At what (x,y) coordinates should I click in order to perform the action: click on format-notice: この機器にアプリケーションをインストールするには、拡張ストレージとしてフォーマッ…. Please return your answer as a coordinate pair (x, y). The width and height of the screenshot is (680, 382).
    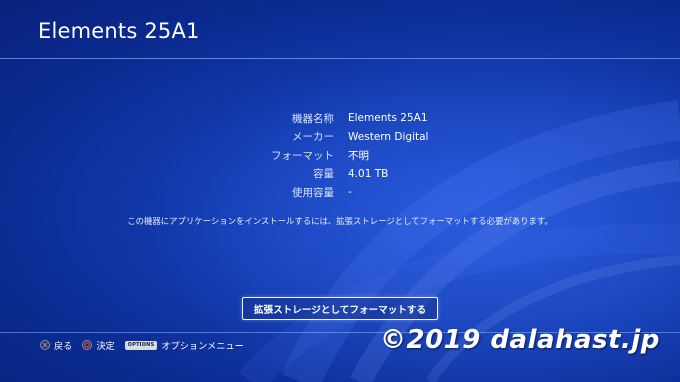
    Looking at the image, I should click on (340, 221).